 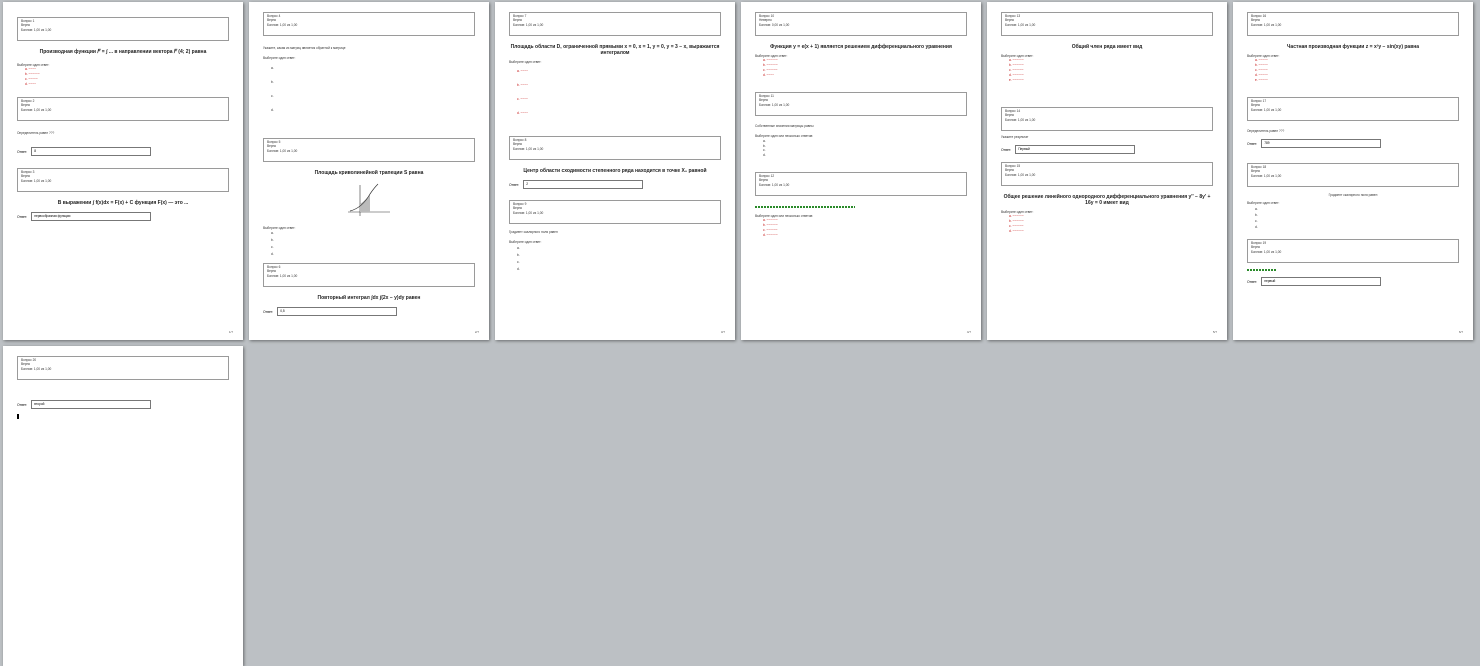 What do you see at coordinates (1353, 251) in the screenshot?
I see `question-header: Вопрос 19 Верно Баллов: 1,00 из 1,00` at bounding box center [1353, 251].